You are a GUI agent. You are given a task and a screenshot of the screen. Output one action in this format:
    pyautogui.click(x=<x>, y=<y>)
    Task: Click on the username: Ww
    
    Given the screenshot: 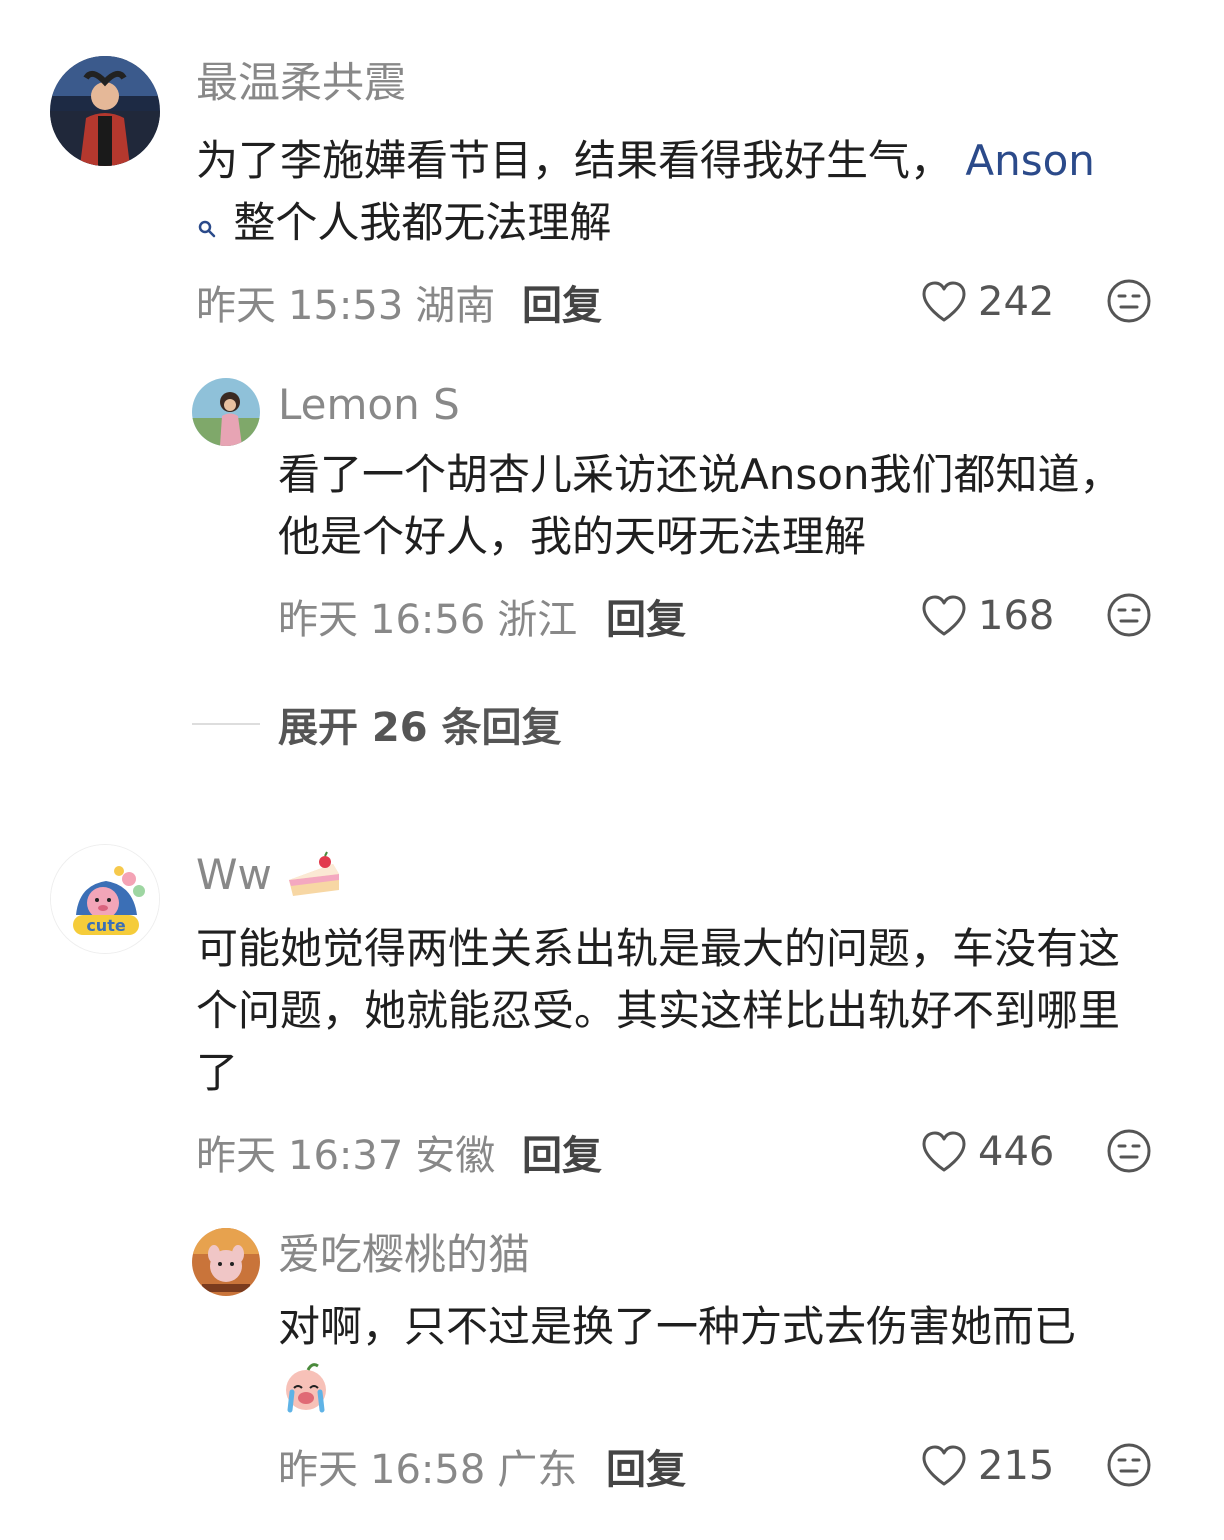 What is the action you would take?
    pyautogui.click(x=268, y=877)
    